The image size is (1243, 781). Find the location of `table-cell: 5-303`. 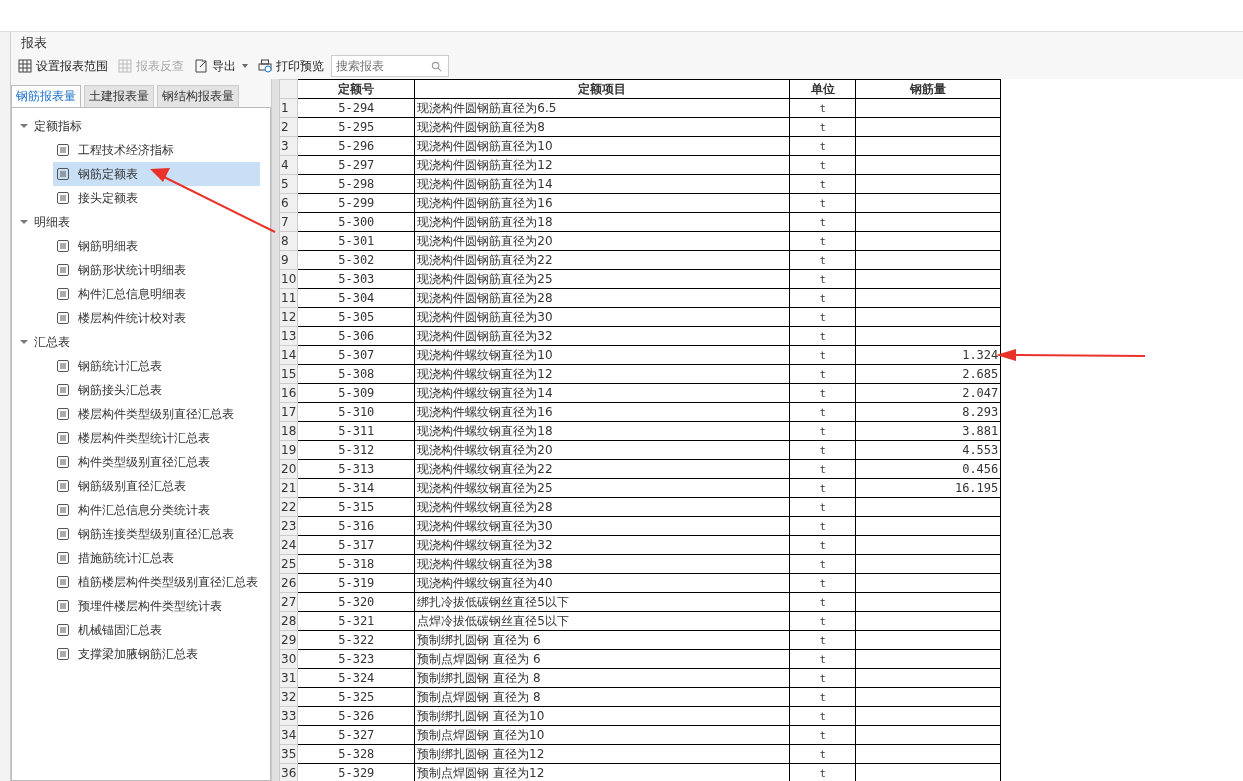

table-cell: 5-303 is located at coordinates (356, 279).